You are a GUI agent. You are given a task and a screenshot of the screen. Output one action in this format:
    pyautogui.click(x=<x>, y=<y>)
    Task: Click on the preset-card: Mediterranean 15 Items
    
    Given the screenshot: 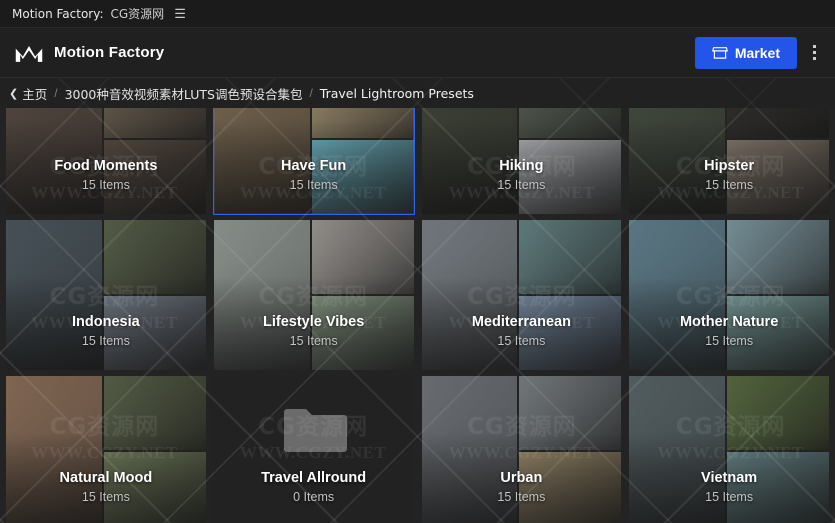 What is the action you would take?
    pyautogui.click(x=521, y=295)
    